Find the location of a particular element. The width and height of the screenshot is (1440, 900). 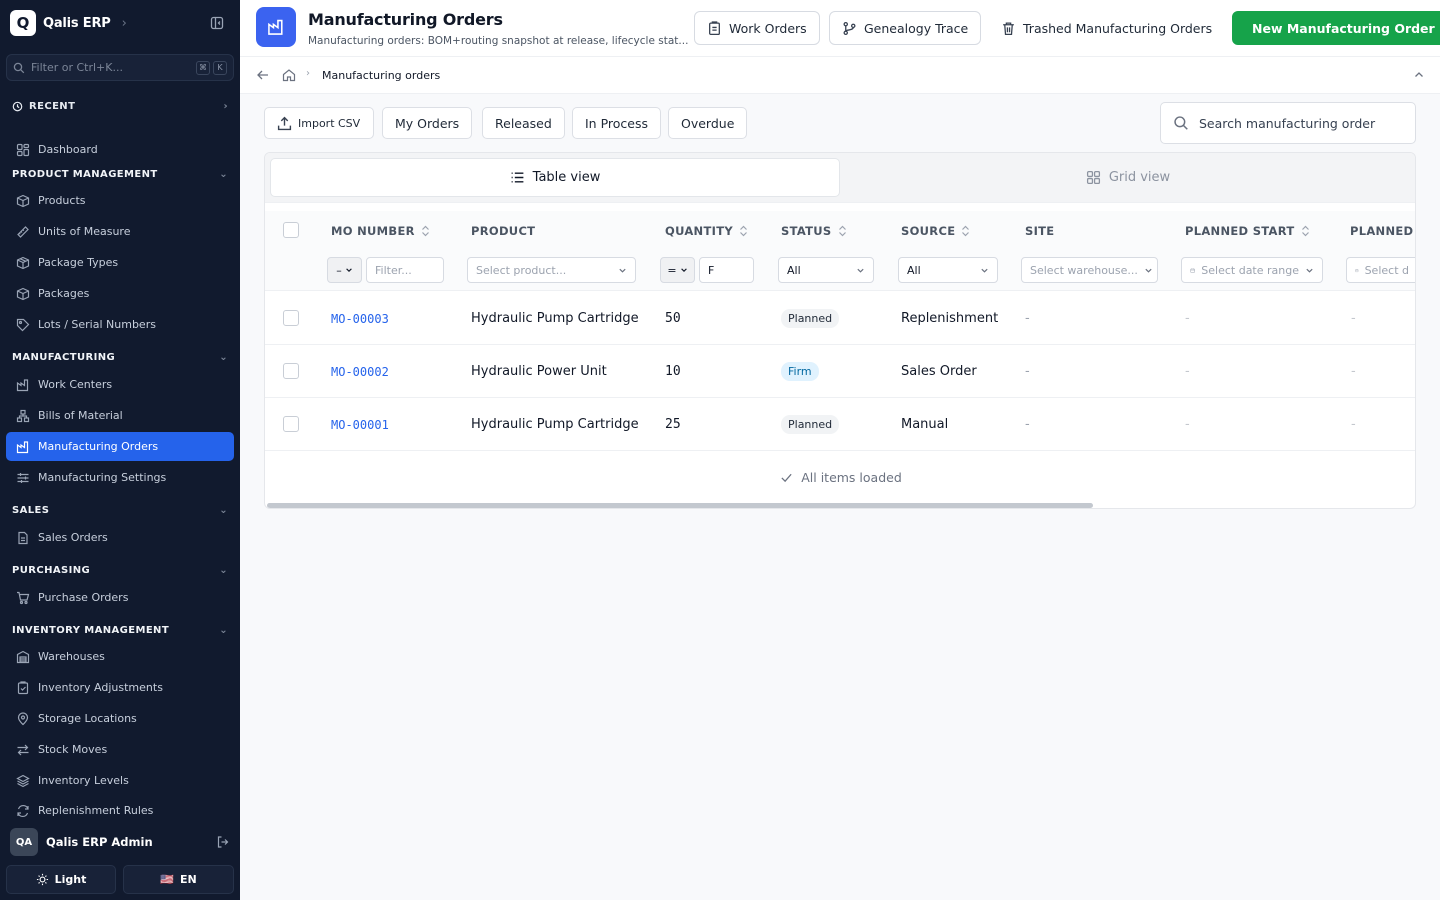

quantity-operator-select: = is located at coordinates (677, 270).